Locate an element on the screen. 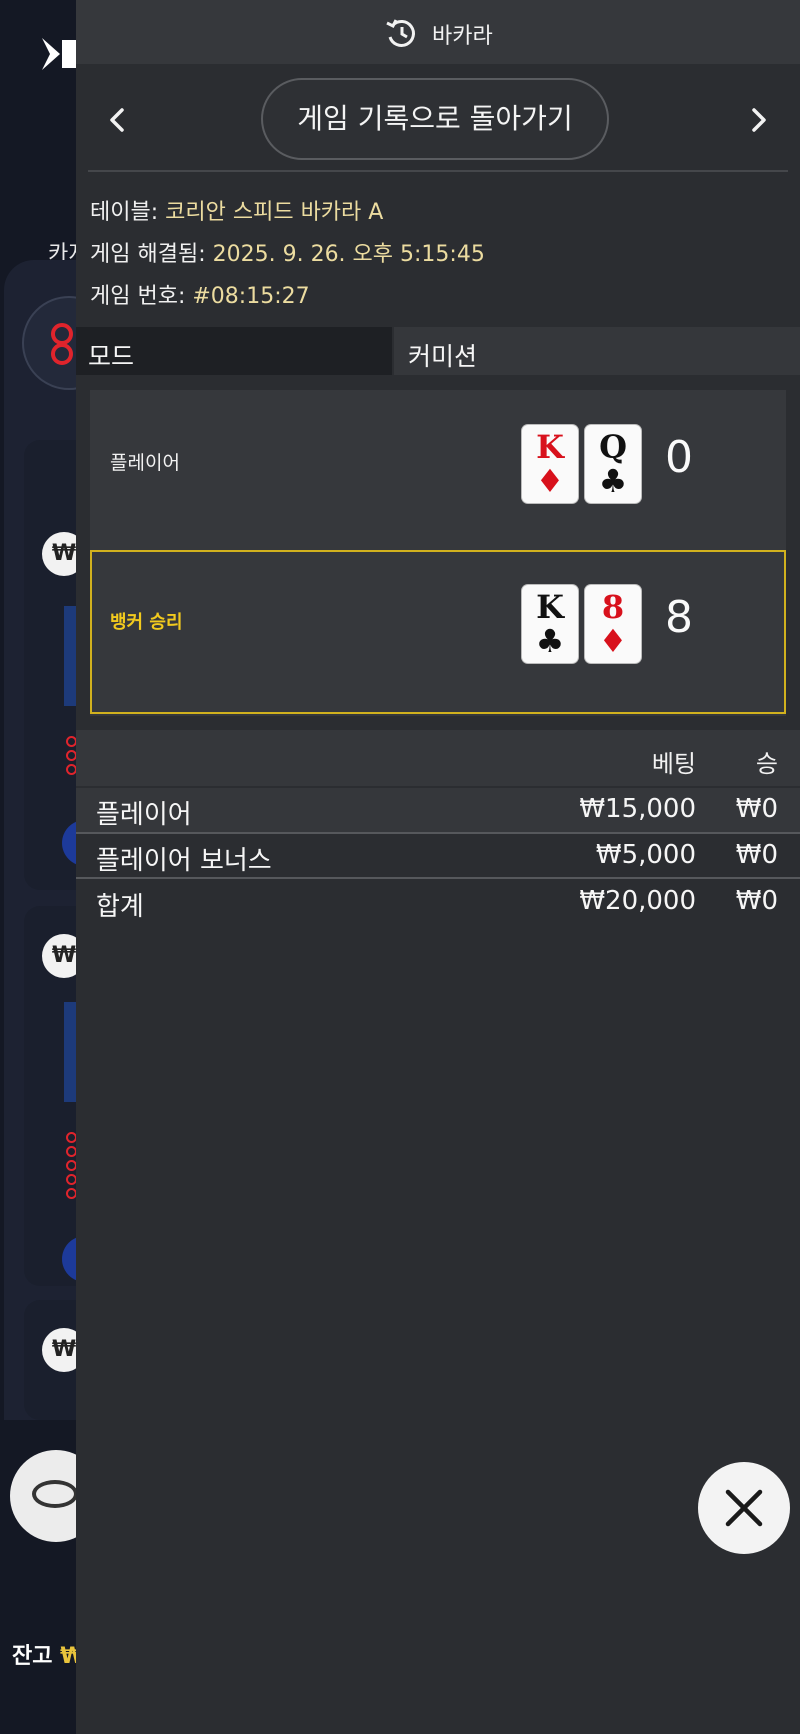  table-row: 플레이어 보너스 ₩5,000 ₩0 is located at coordinates (438, 856).